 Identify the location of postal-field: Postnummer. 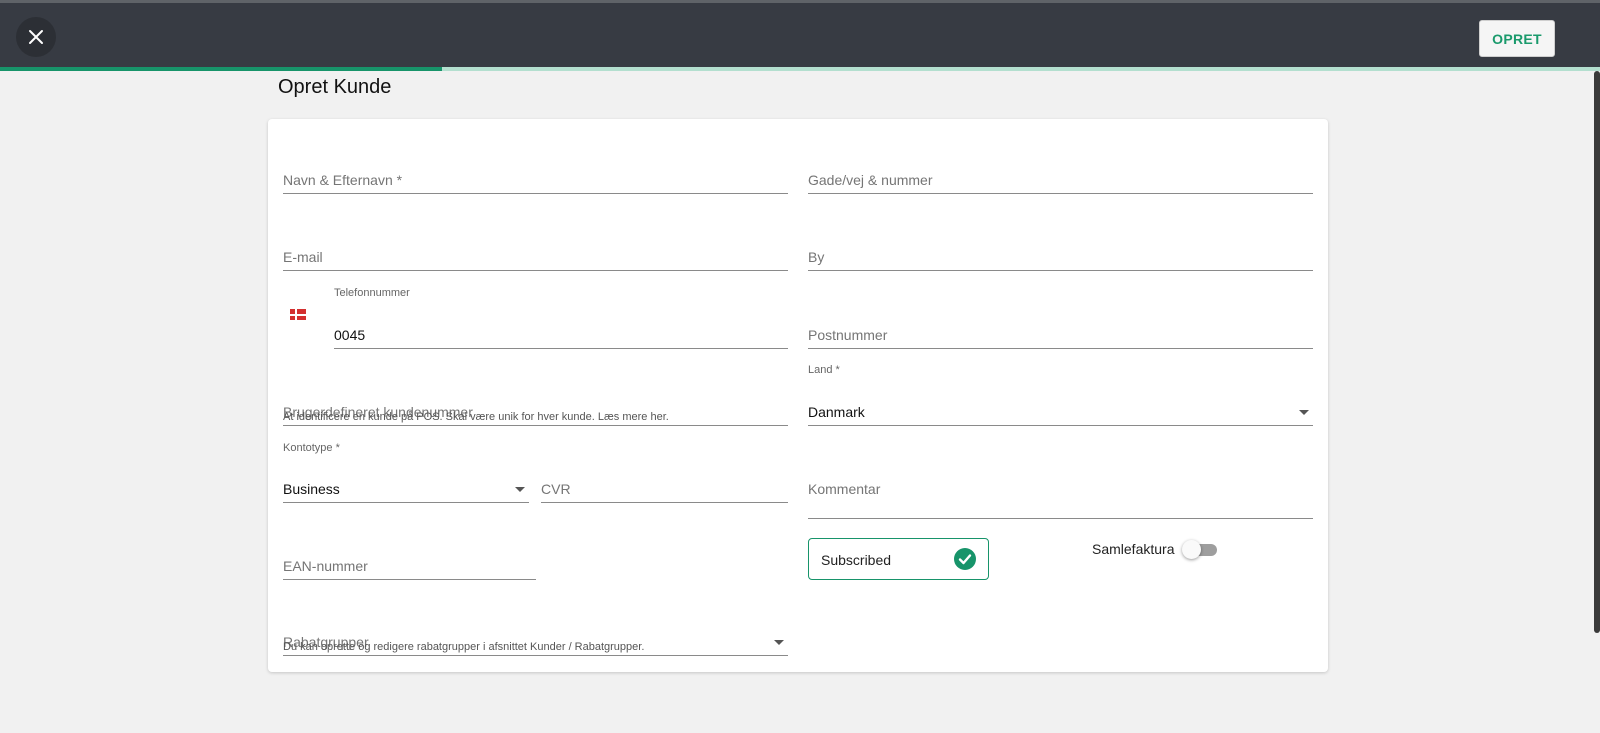
(1060, 327).